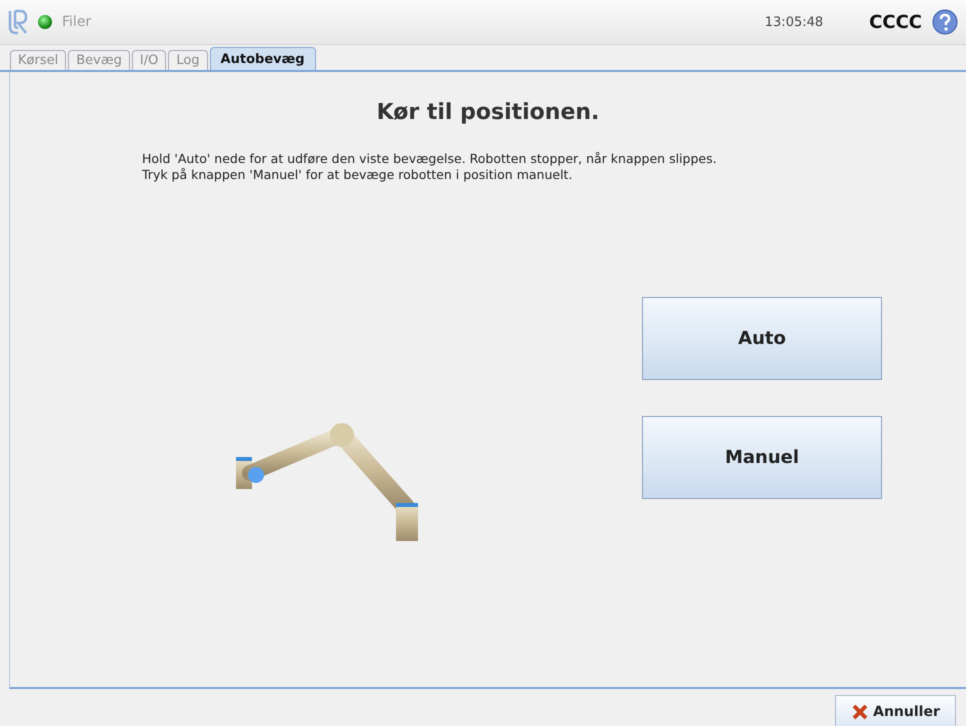 This screenshot has width=966, height=726. What do you see at coordinates (762, 338) in the screenshot?
I see `action-button: Auto` at bounding box center [762, 338].